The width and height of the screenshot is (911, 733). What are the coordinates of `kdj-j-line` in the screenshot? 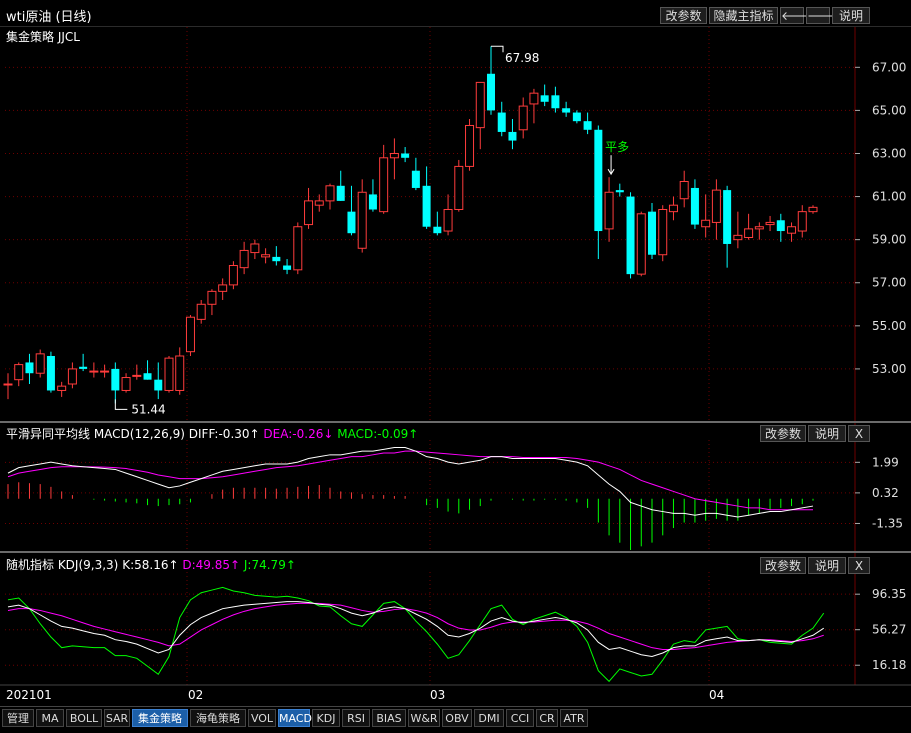 It's located at (416, 634).